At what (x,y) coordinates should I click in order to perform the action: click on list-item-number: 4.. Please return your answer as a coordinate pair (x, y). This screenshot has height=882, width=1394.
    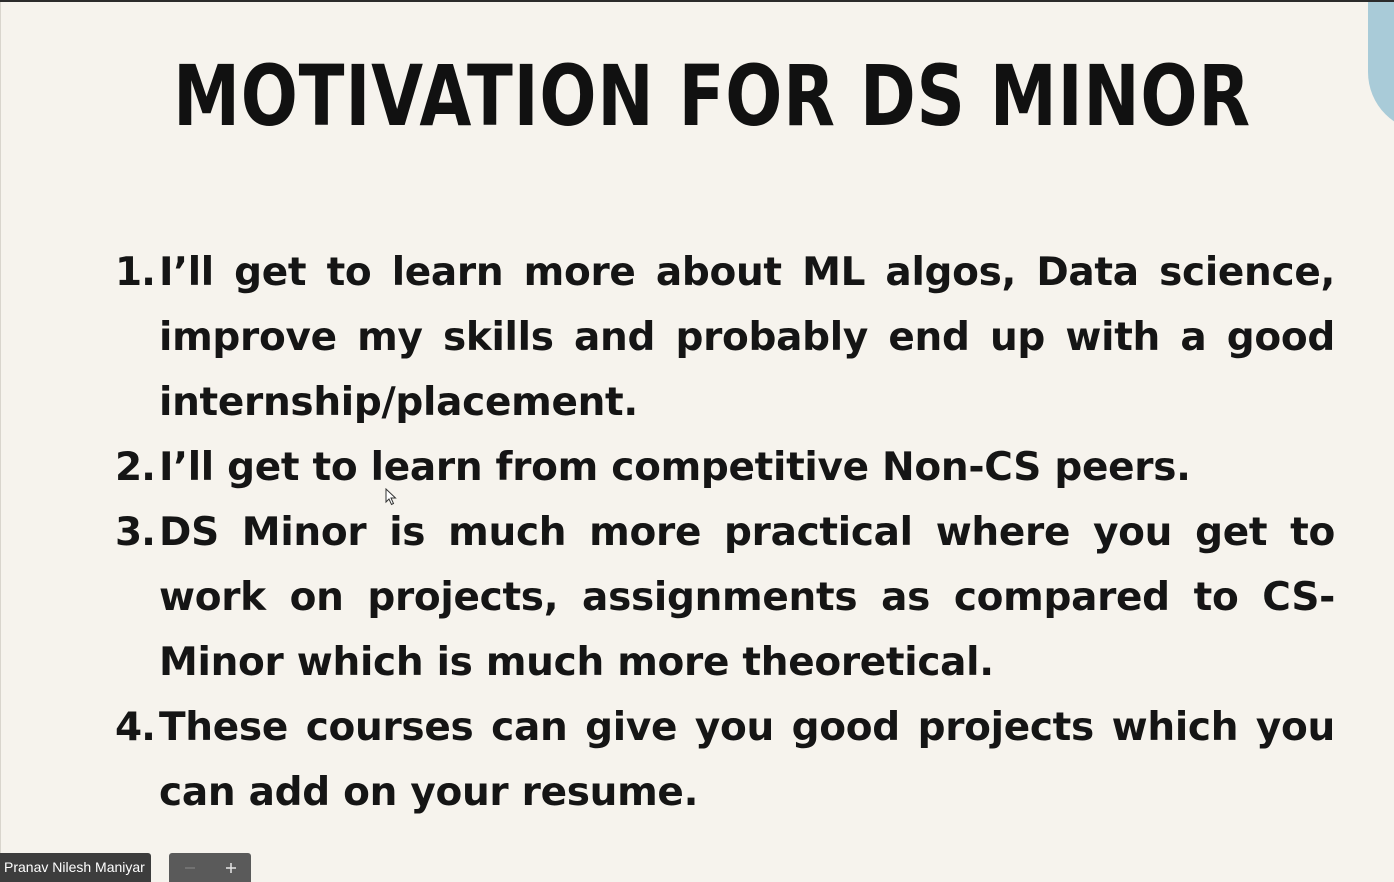
    Looking at the image, I should click on (135, 727).